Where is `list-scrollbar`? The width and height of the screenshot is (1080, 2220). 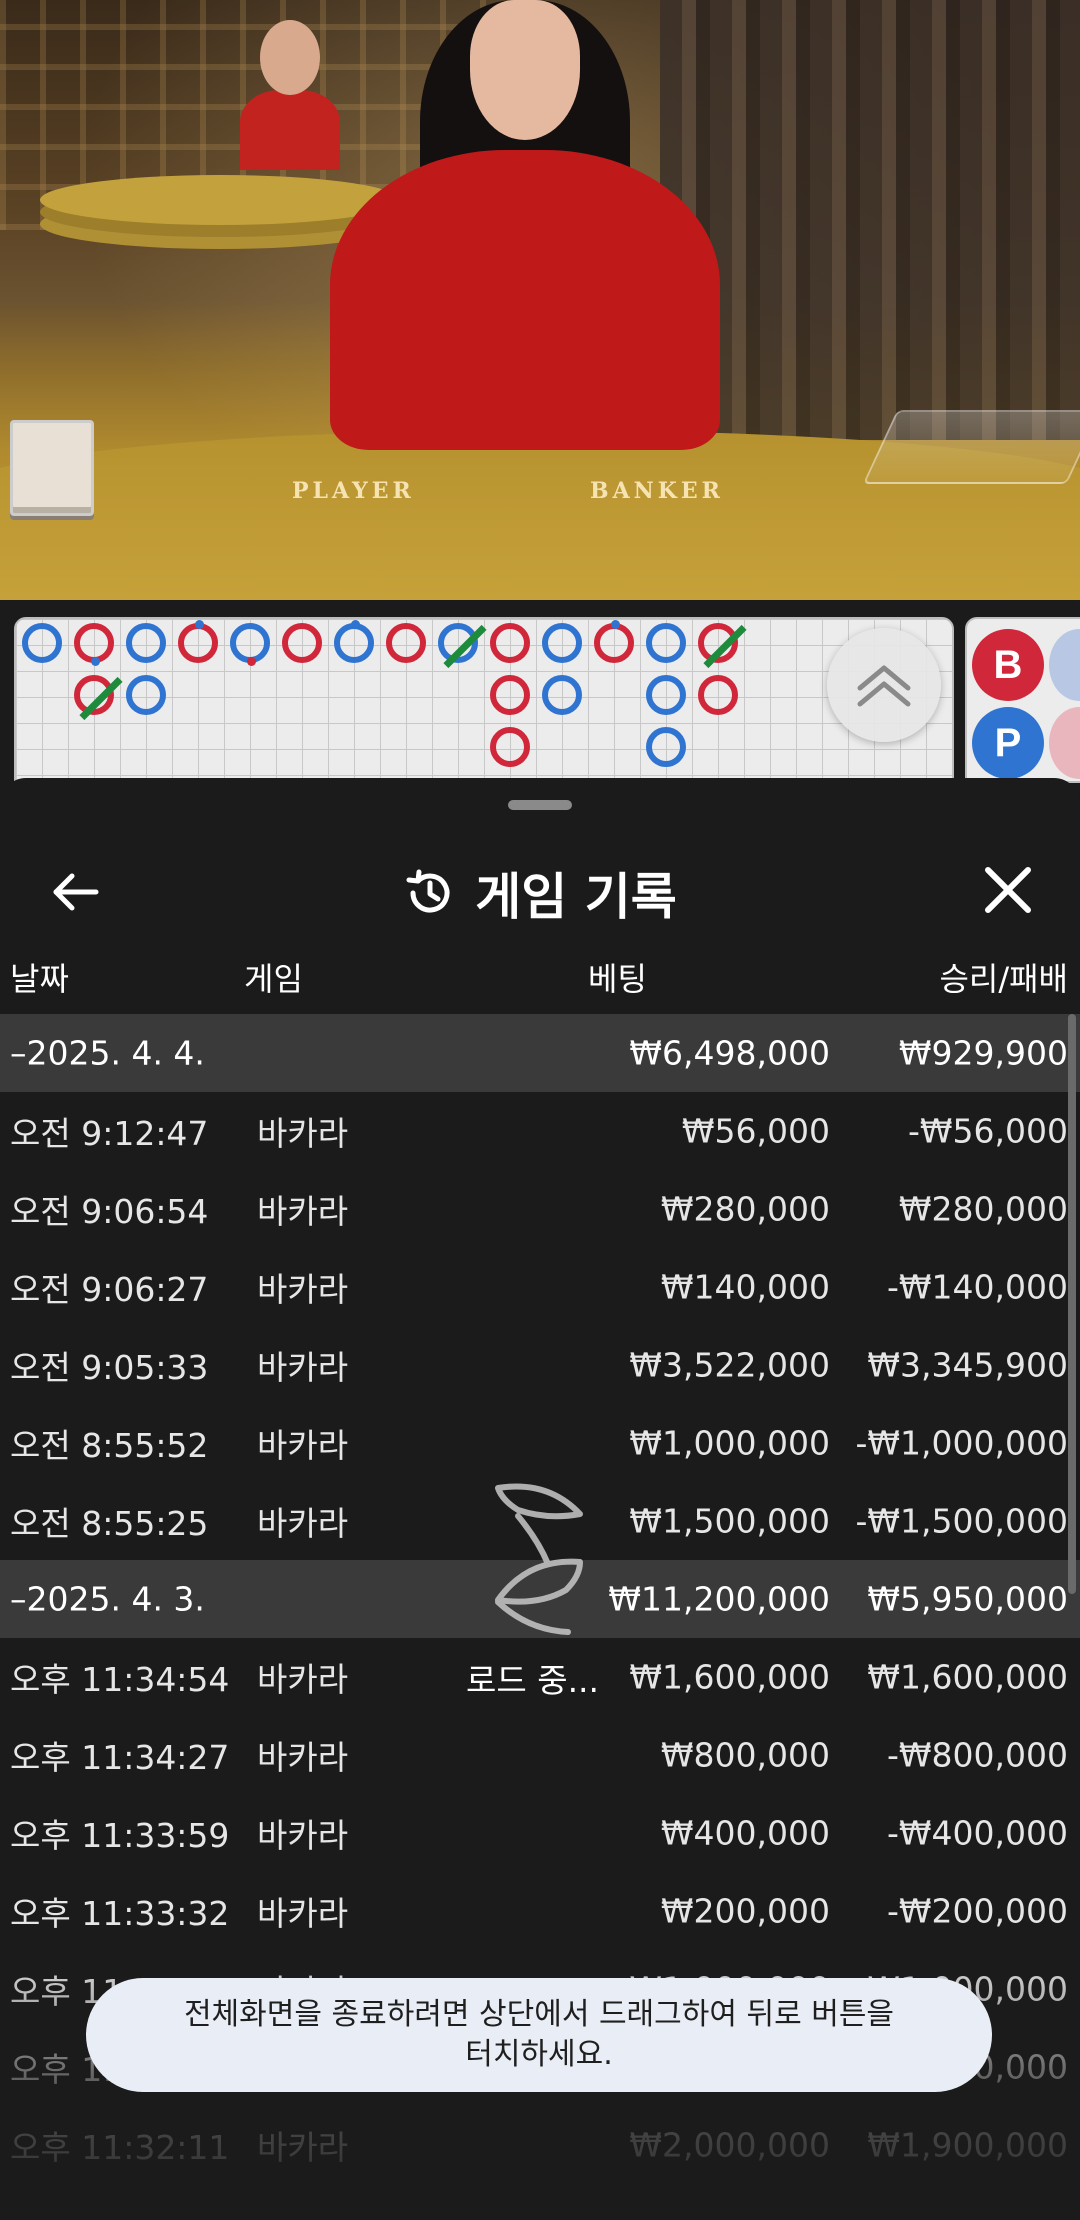 list-scrollbar is located at coordinates (1072, 1304).